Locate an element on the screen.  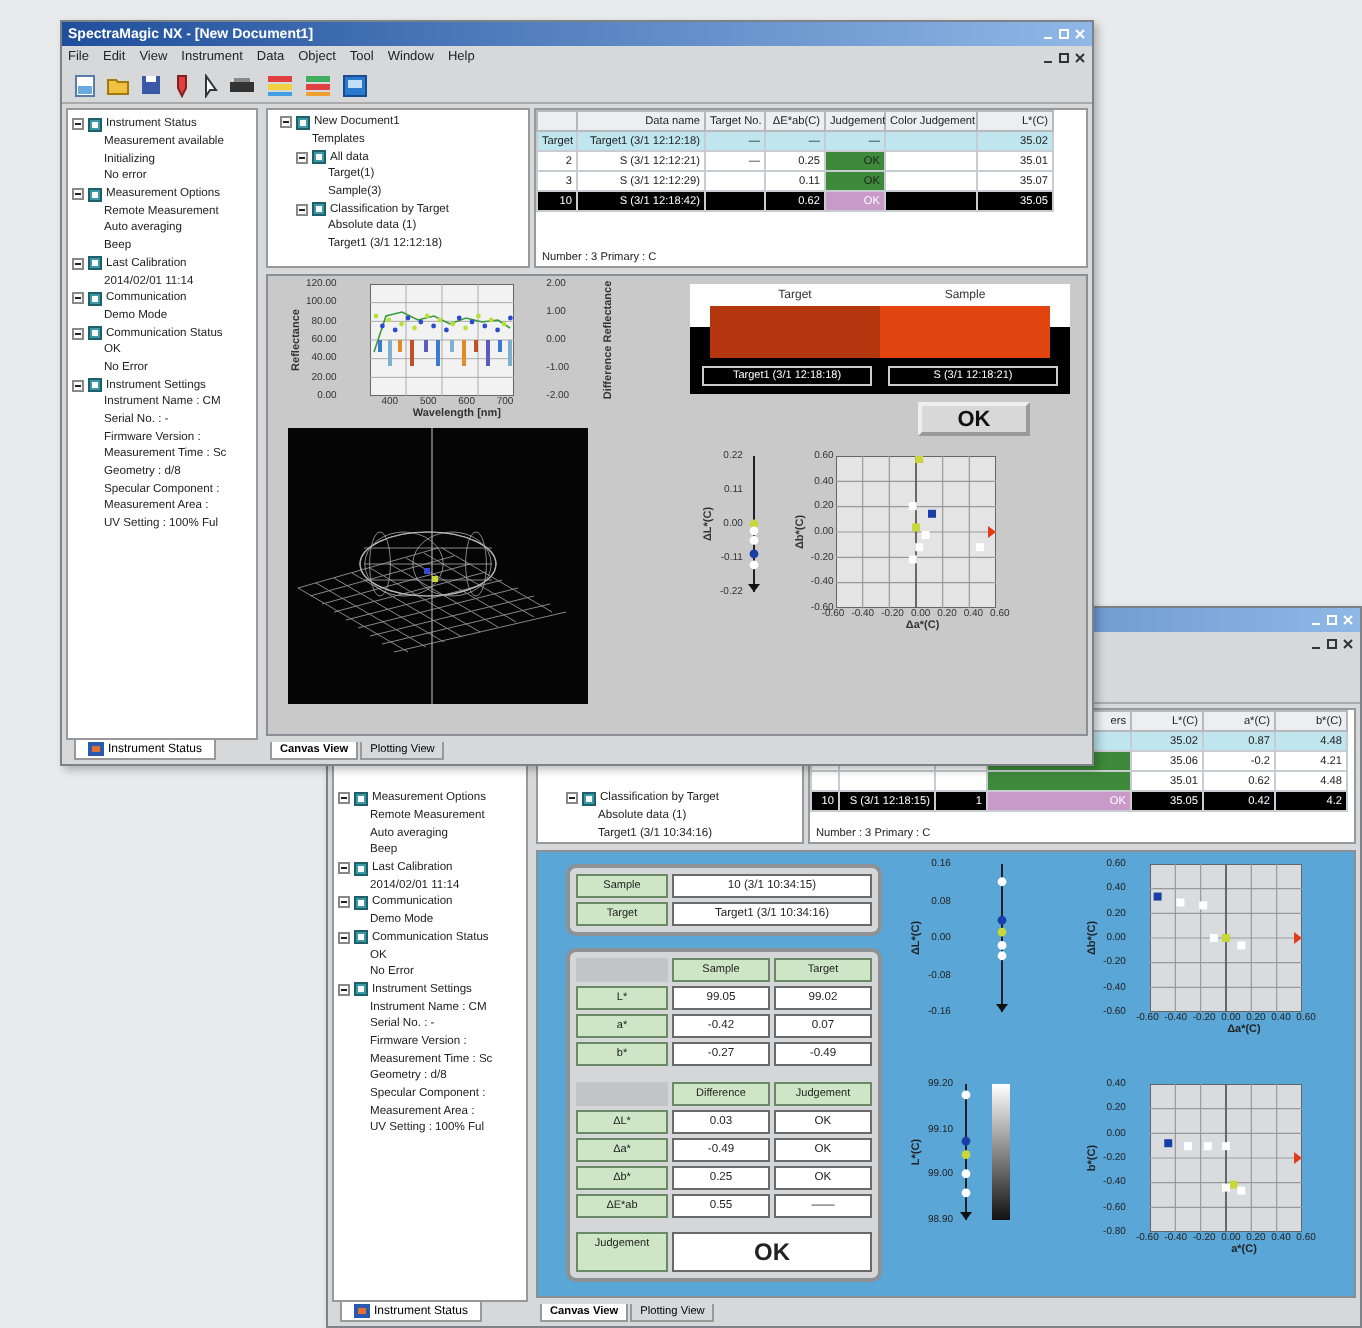
probe-icon is located at coordinates (182, 85).